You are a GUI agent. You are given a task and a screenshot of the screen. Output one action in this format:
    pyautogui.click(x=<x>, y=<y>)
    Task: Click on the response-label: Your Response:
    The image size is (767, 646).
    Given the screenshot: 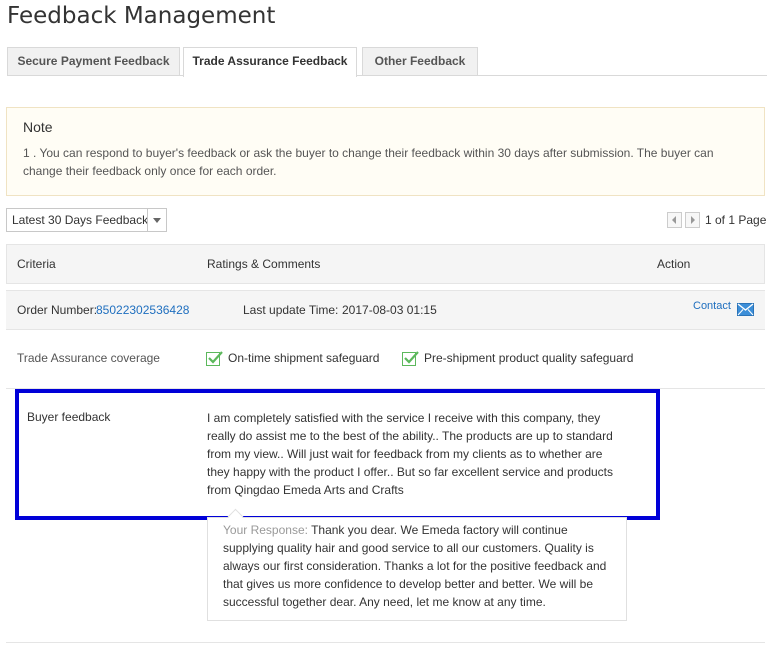 What is the action you would take?
    pyautogui.click(x=265, y=530)
    